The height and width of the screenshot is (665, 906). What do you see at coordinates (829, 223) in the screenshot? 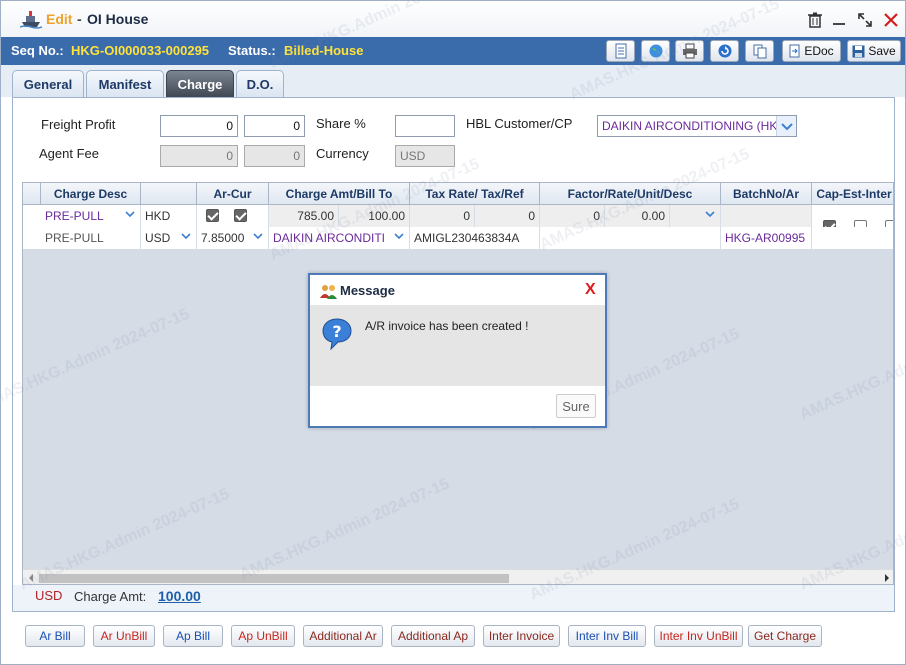
I see `cap-checkbox` at bounding box center [829, 223].